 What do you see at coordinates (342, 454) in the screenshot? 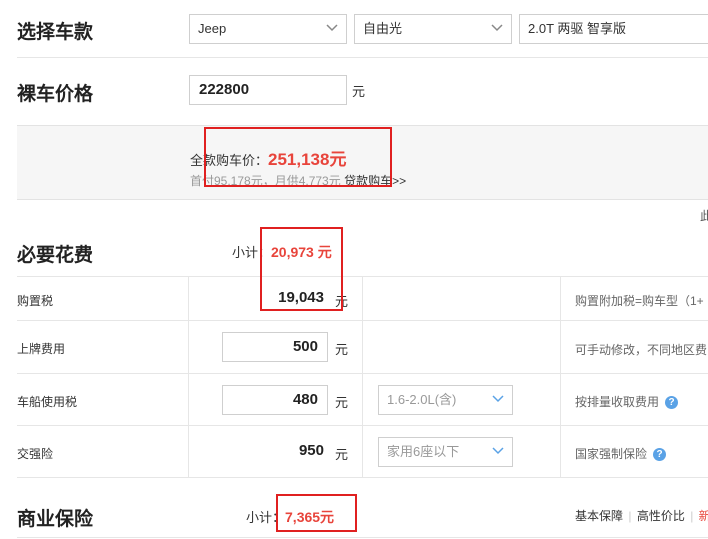
I see `compulsory-insurance-unit: 元` at bounding box center [342, 454].